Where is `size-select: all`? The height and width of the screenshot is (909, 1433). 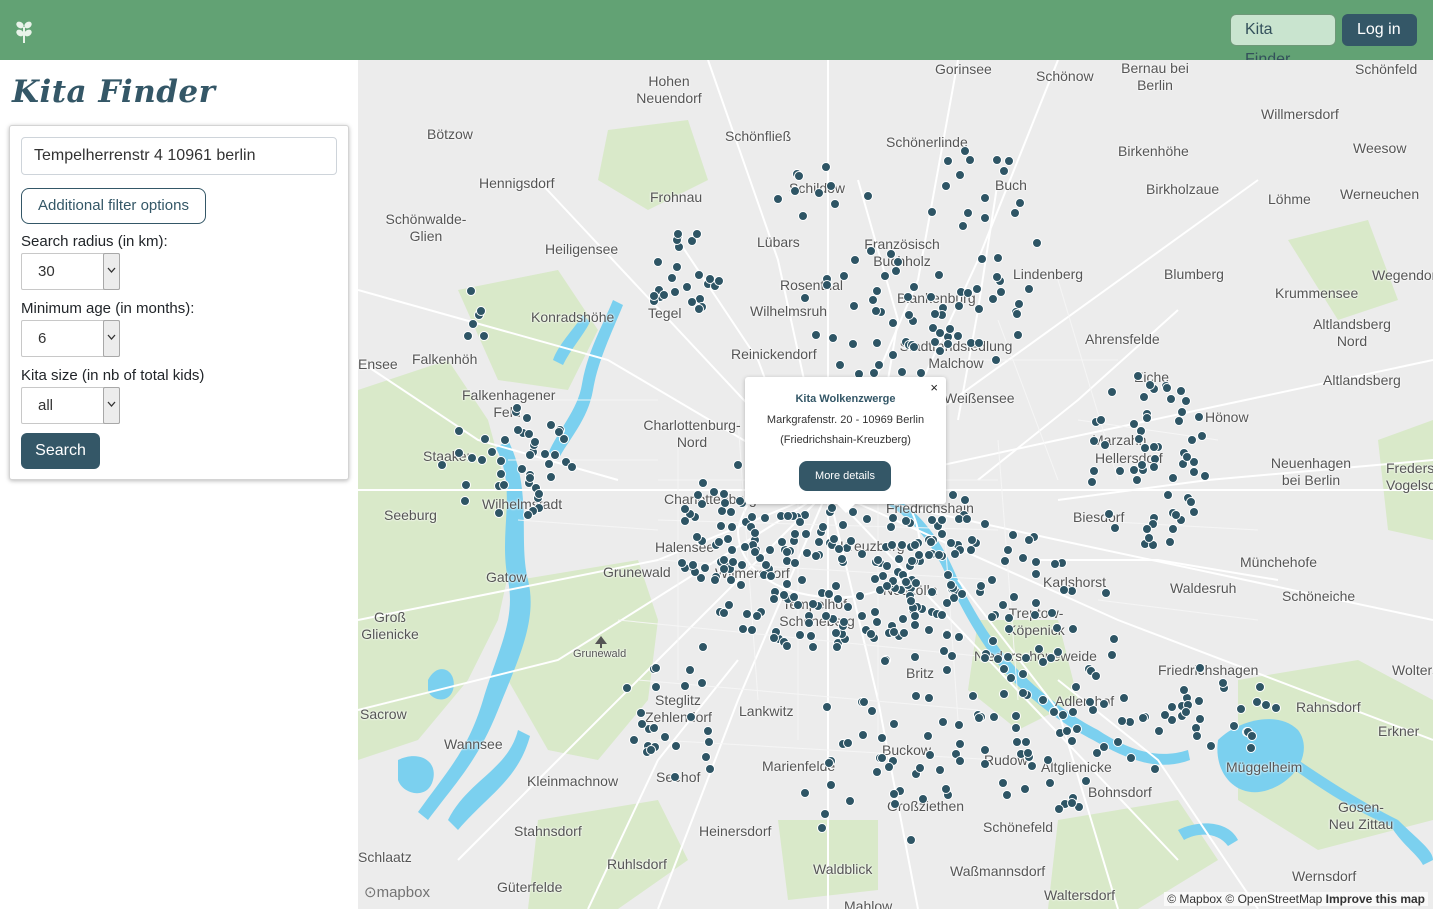 size-select: all is located at coordinates (70, 405).